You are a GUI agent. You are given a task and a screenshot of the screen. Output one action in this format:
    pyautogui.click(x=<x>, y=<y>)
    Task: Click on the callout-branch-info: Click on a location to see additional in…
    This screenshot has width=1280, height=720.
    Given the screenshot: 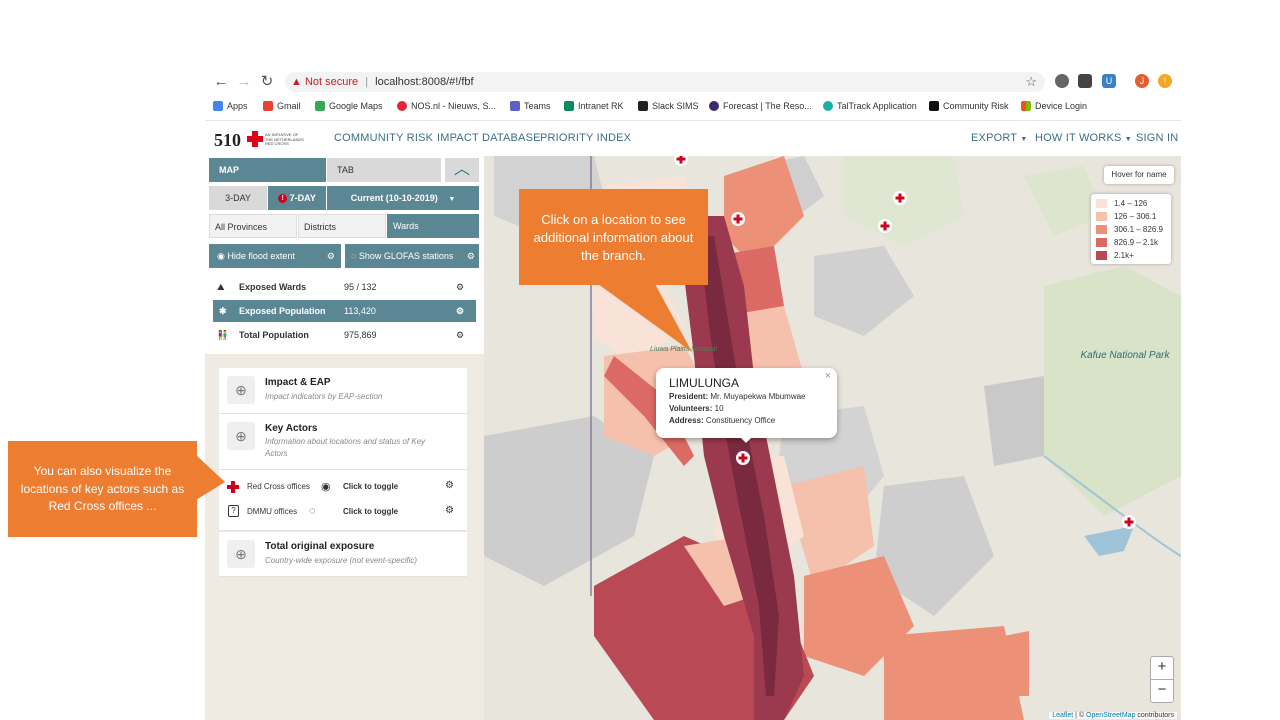 What is the action you would take?
    pyautogui.click(x=613, y=237)
    